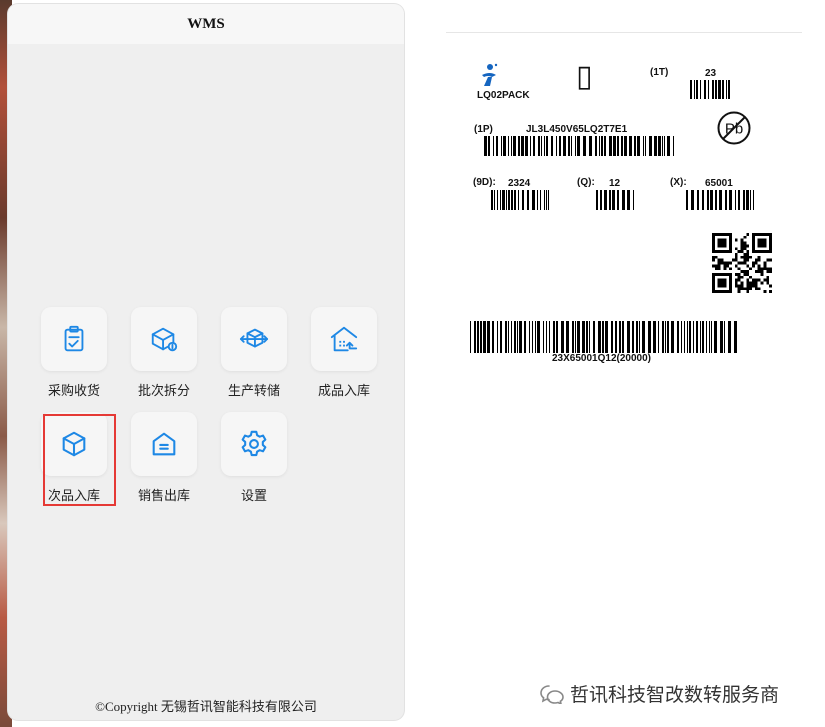 The width and height of the screenshot is (825, 727). Describe the element at coordinates (73, 390) in the screenshot. I see `menu-label-purchase-receipt: 采购收货` at that location.